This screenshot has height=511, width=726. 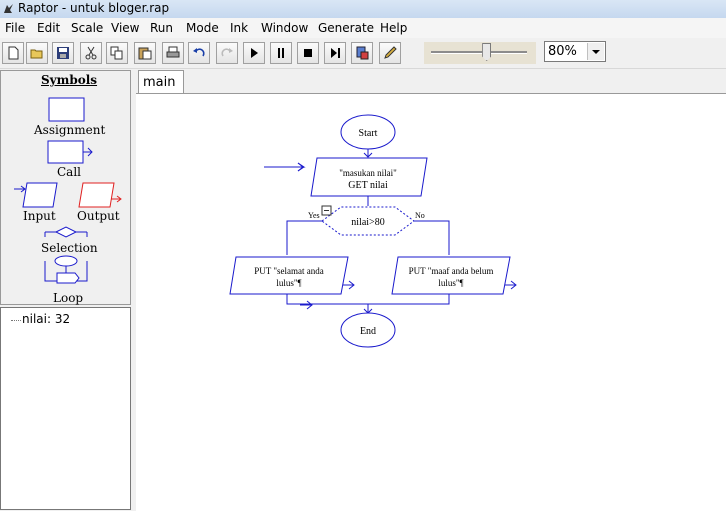 What do you see at coordinates (69, 248) in the screenshot?
I see `selection-label: Selection` at bounding box center [69, 248].